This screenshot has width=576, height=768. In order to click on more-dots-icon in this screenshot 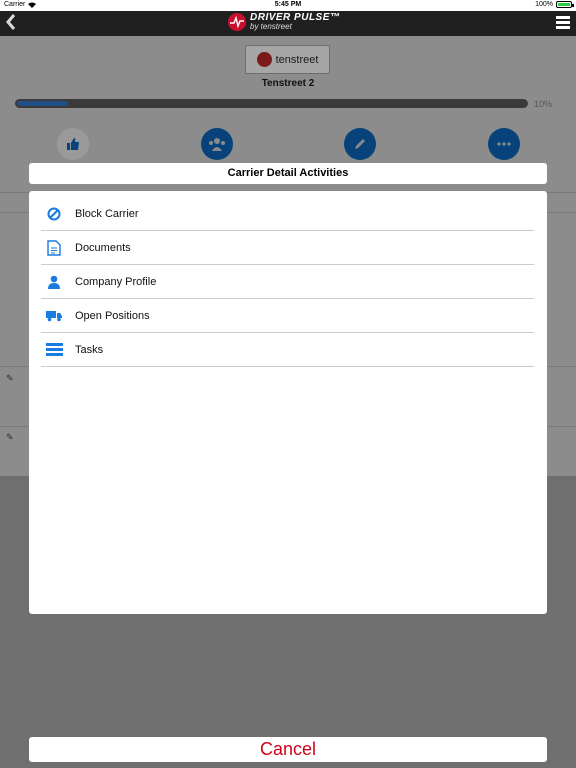, I will do `click(504, 144)`.